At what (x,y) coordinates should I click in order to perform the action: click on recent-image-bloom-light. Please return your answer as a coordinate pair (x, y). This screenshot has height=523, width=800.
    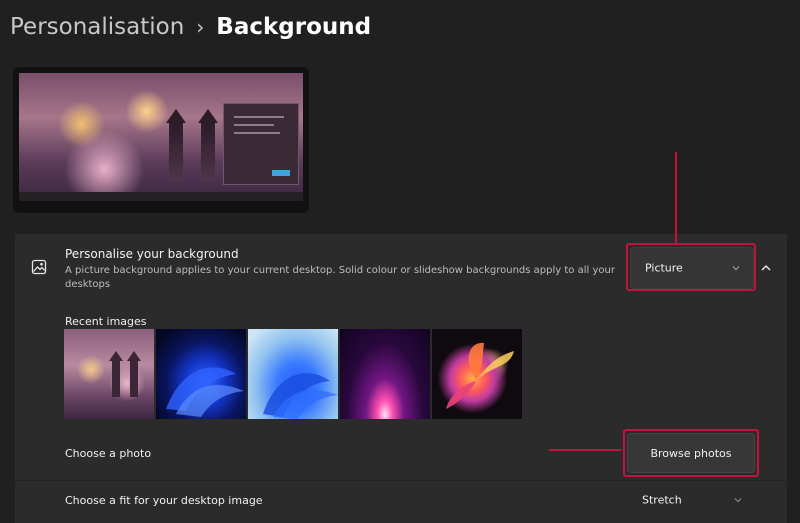
    Looking at the image, I should click on (293, 374).